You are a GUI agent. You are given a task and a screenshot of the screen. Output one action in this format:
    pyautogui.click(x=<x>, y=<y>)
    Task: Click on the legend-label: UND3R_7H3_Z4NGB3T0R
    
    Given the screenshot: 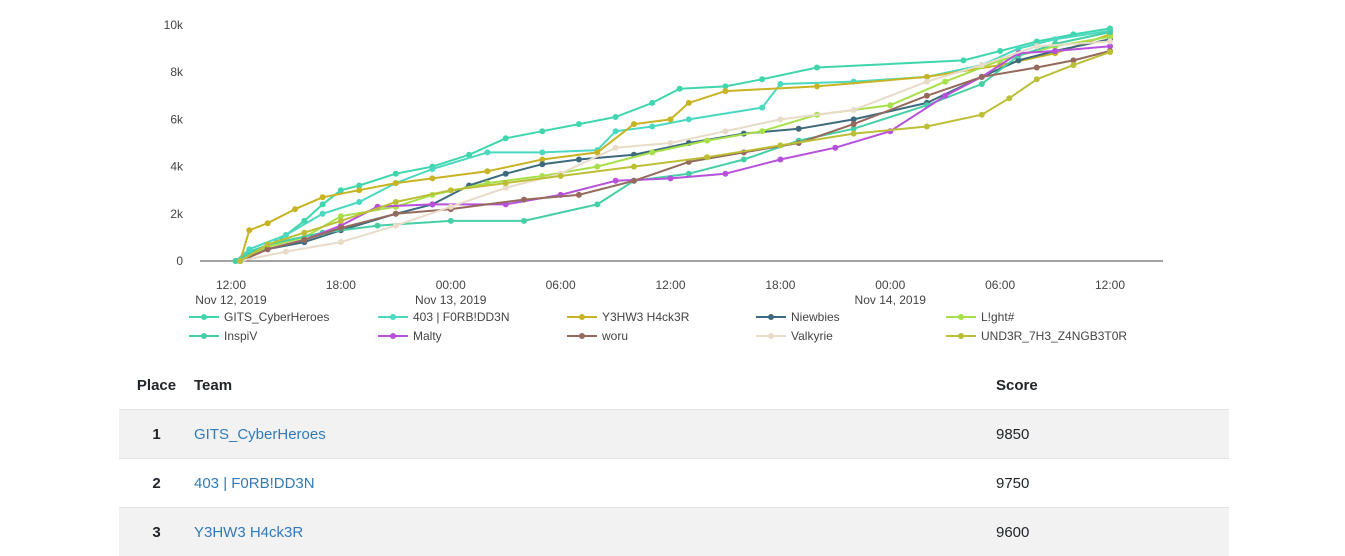 What is the action you would take?
    pyautogui.click(x=1054, y=336)
    